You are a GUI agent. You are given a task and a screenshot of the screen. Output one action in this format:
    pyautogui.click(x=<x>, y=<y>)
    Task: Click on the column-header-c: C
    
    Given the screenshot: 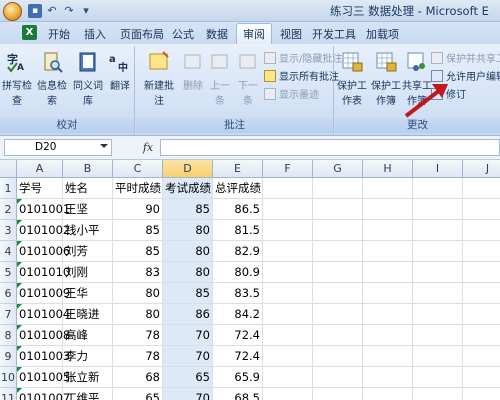 What is the action you would take?
    pyautogui.click(x=138, y=169)
    